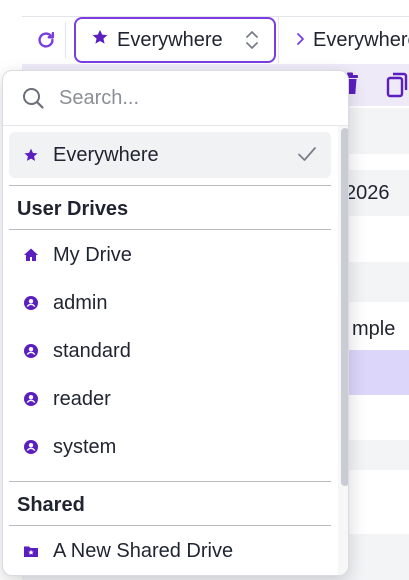 The width and height of the screenshot is (409, 580). Describe the element at coordinates (170, 155) in the screenshot. I see `option-everywhere: Everywhere` at that location.